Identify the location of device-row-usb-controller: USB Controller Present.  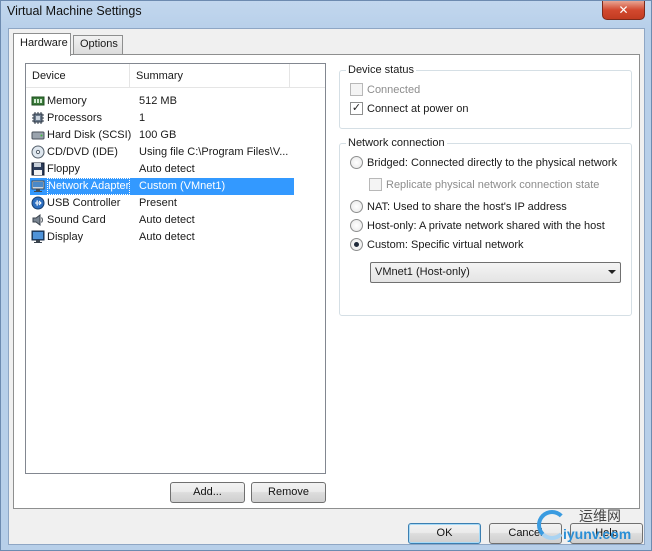
(162, 203).